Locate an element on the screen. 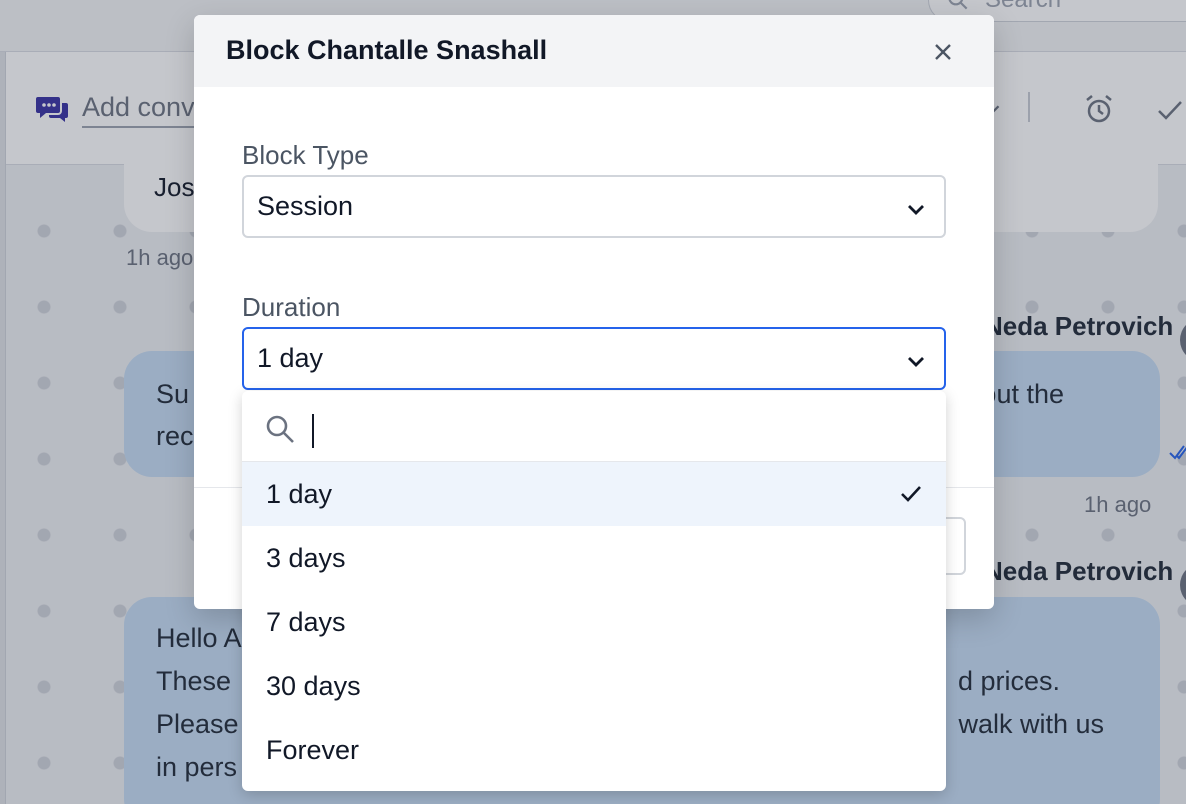  option-label: 30 days is located at coordinates (313, 685).